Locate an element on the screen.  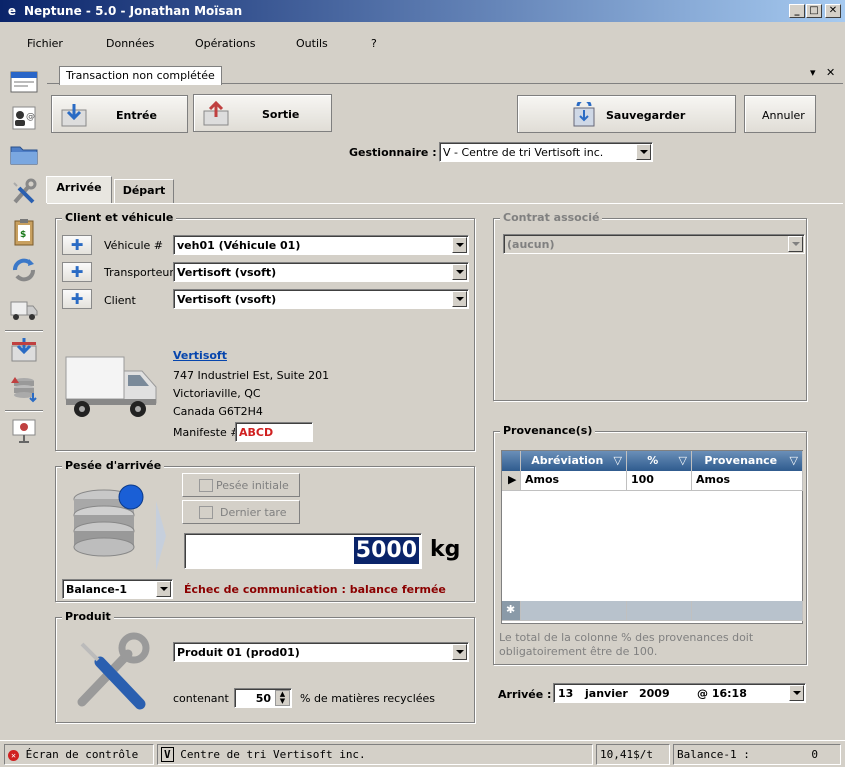
row-selector-icon: ▶ is located at coordinates (511, 481).